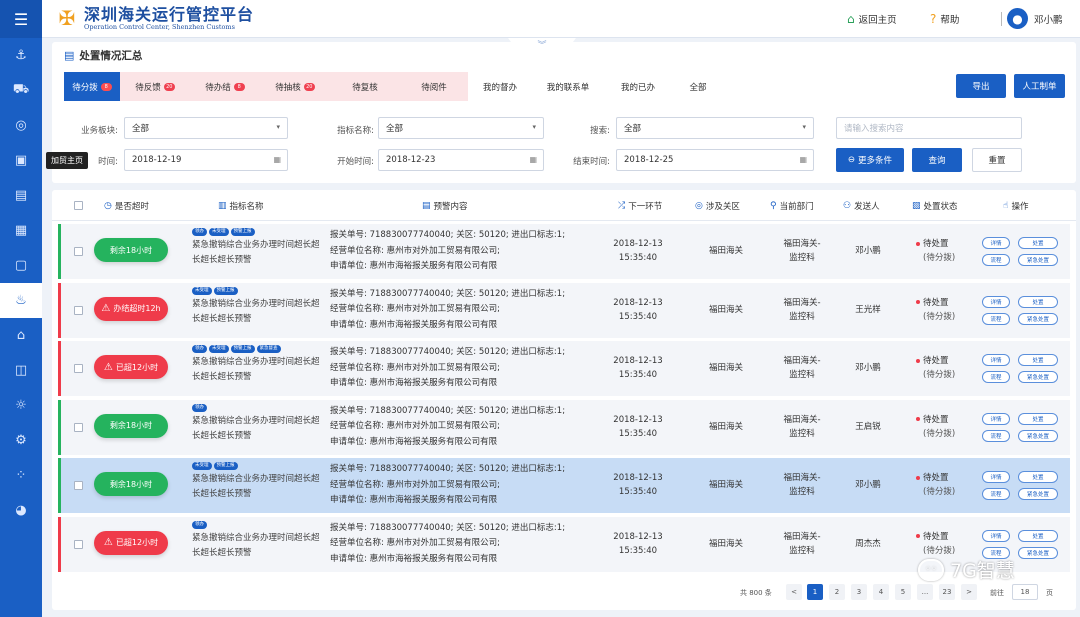 This screenshot has width=1080, height=617. I want to click on page-button-5: 5, so click(903, 592).